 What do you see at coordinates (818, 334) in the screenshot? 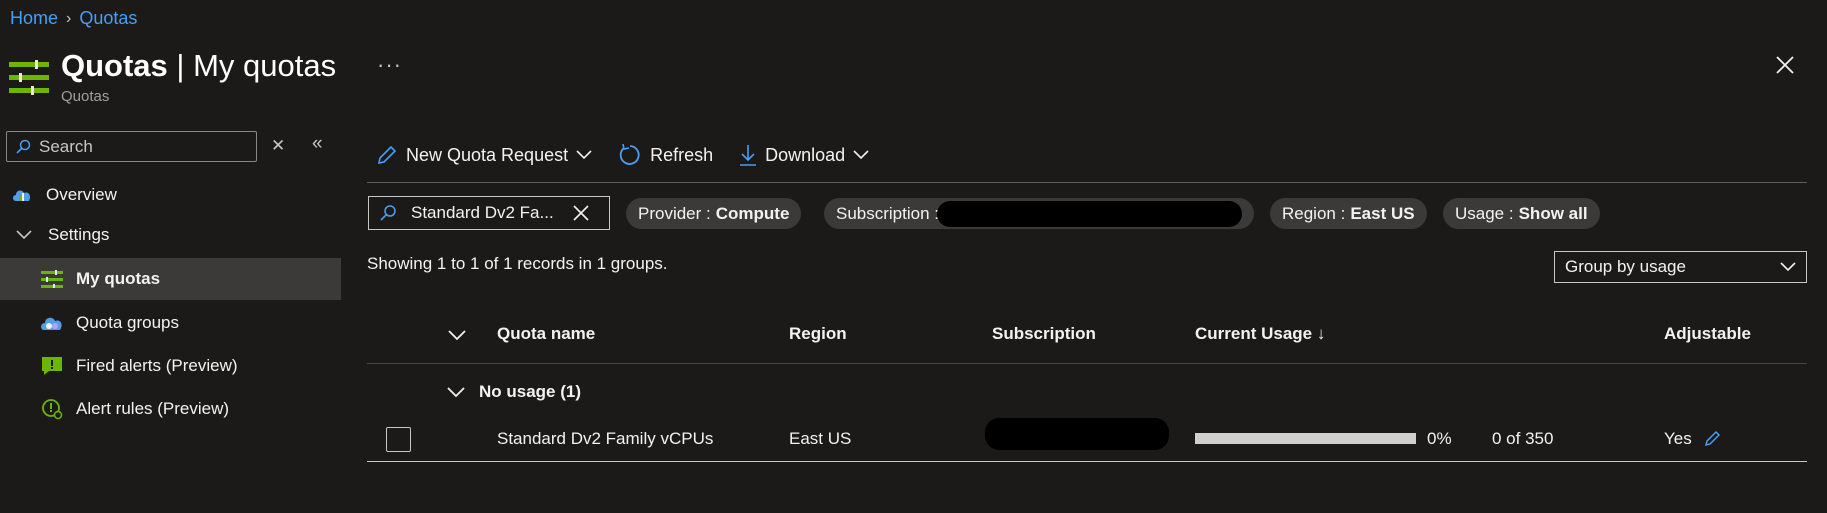
I see `column-header-region: Region` at bounding box center [818, 334].